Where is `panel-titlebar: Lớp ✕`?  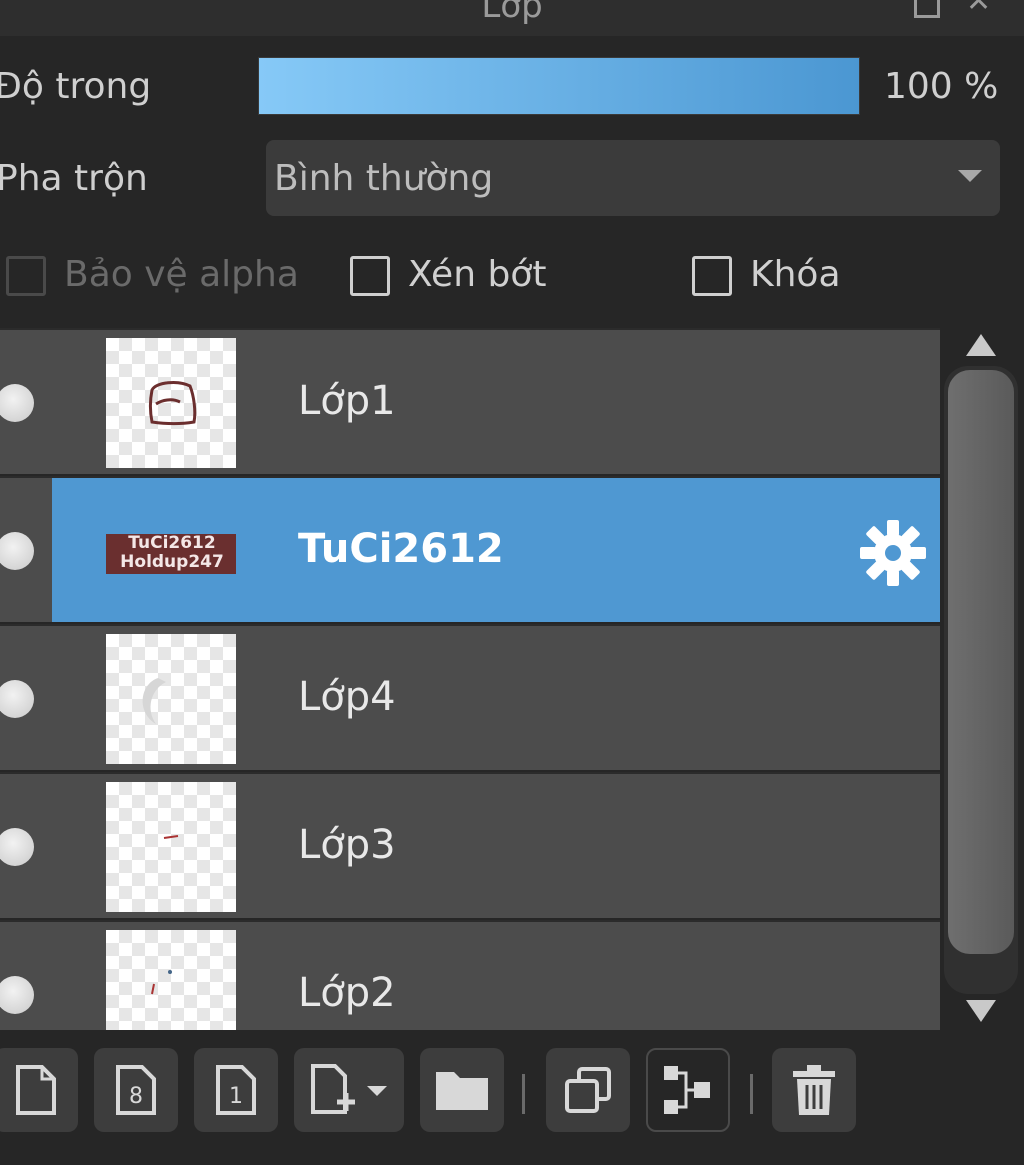 panel-titlebar: Lớp ✕ is located at coordinates (512, 18).